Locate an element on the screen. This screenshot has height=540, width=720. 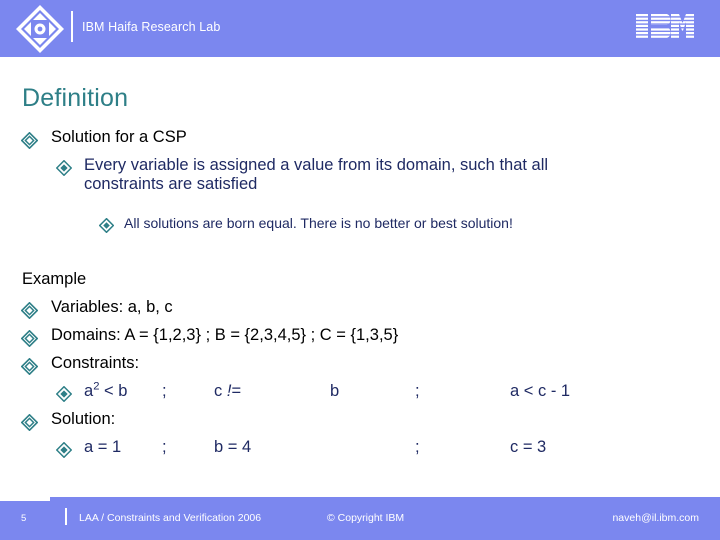
slide-header: IBM Haifa Research Lab is located at coordinates (360, 28).